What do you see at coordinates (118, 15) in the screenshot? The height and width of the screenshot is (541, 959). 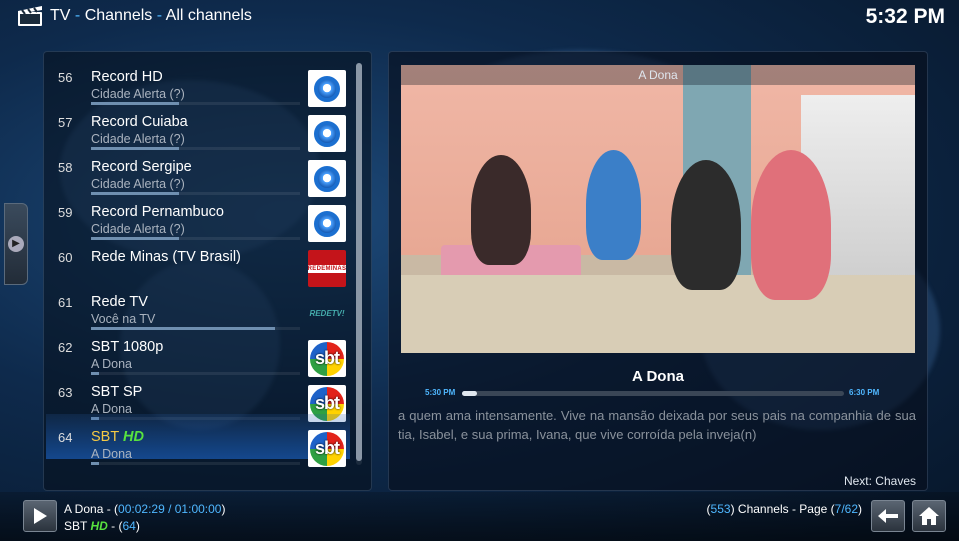 I see `breadcrumb-channels: Channels` at bounding box center [118, 15].